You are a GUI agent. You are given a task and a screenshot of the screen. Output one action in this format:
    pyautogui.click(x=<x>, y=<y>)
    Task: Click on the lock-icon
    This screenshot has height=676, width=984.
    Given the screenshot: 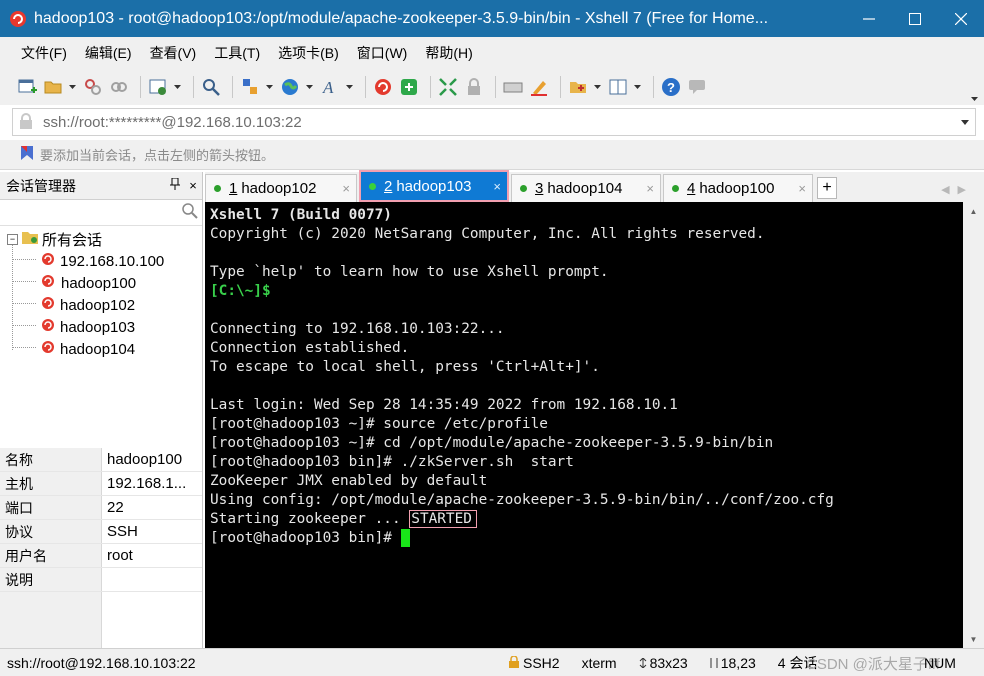 What is the action you would take?
    pyautogui.click(x=474, y=87)
    